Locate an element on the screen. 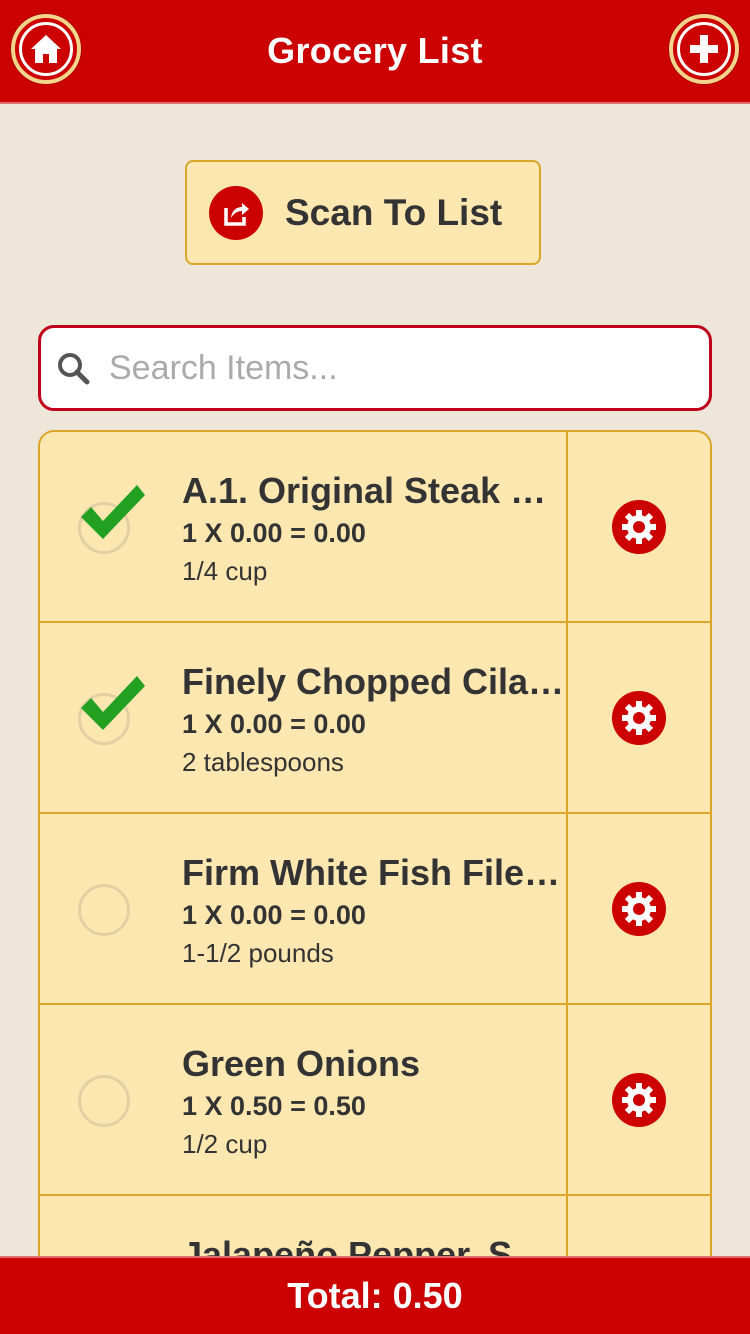  plus-icon is located at coordinates (704, 49).